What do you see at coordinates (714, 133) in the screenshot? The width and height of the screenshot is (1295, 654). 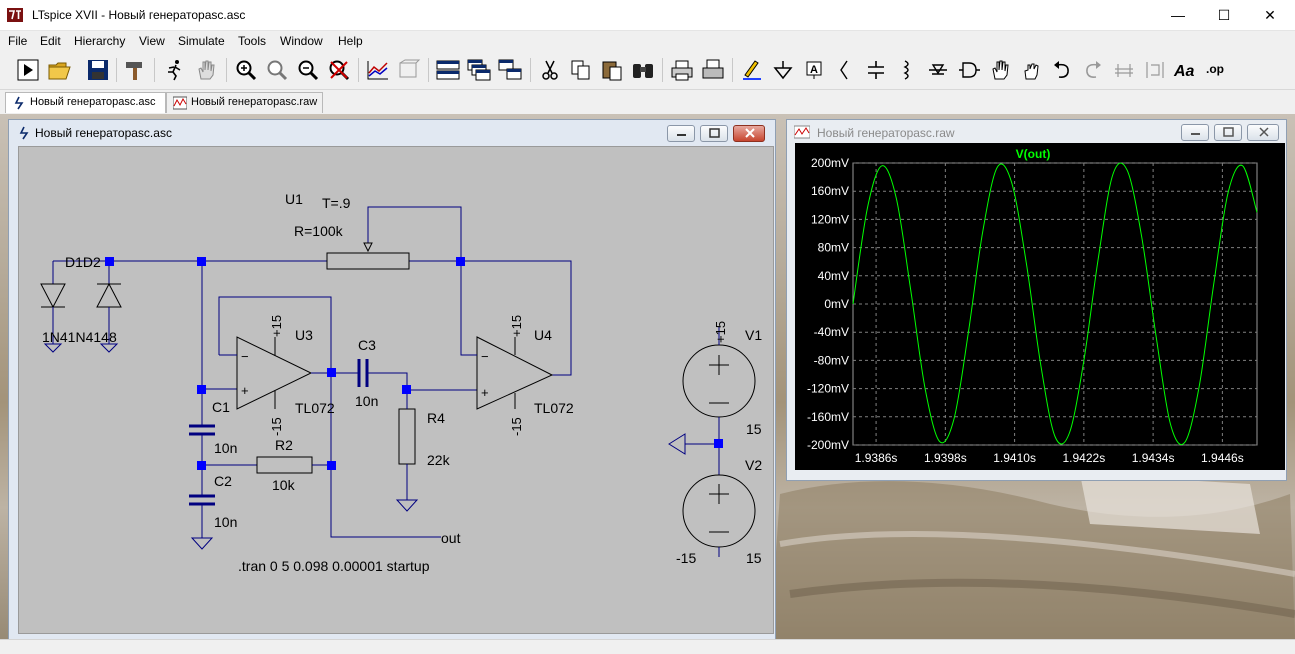 I see `schematic-restore-button` at bounding box center [714, 133].